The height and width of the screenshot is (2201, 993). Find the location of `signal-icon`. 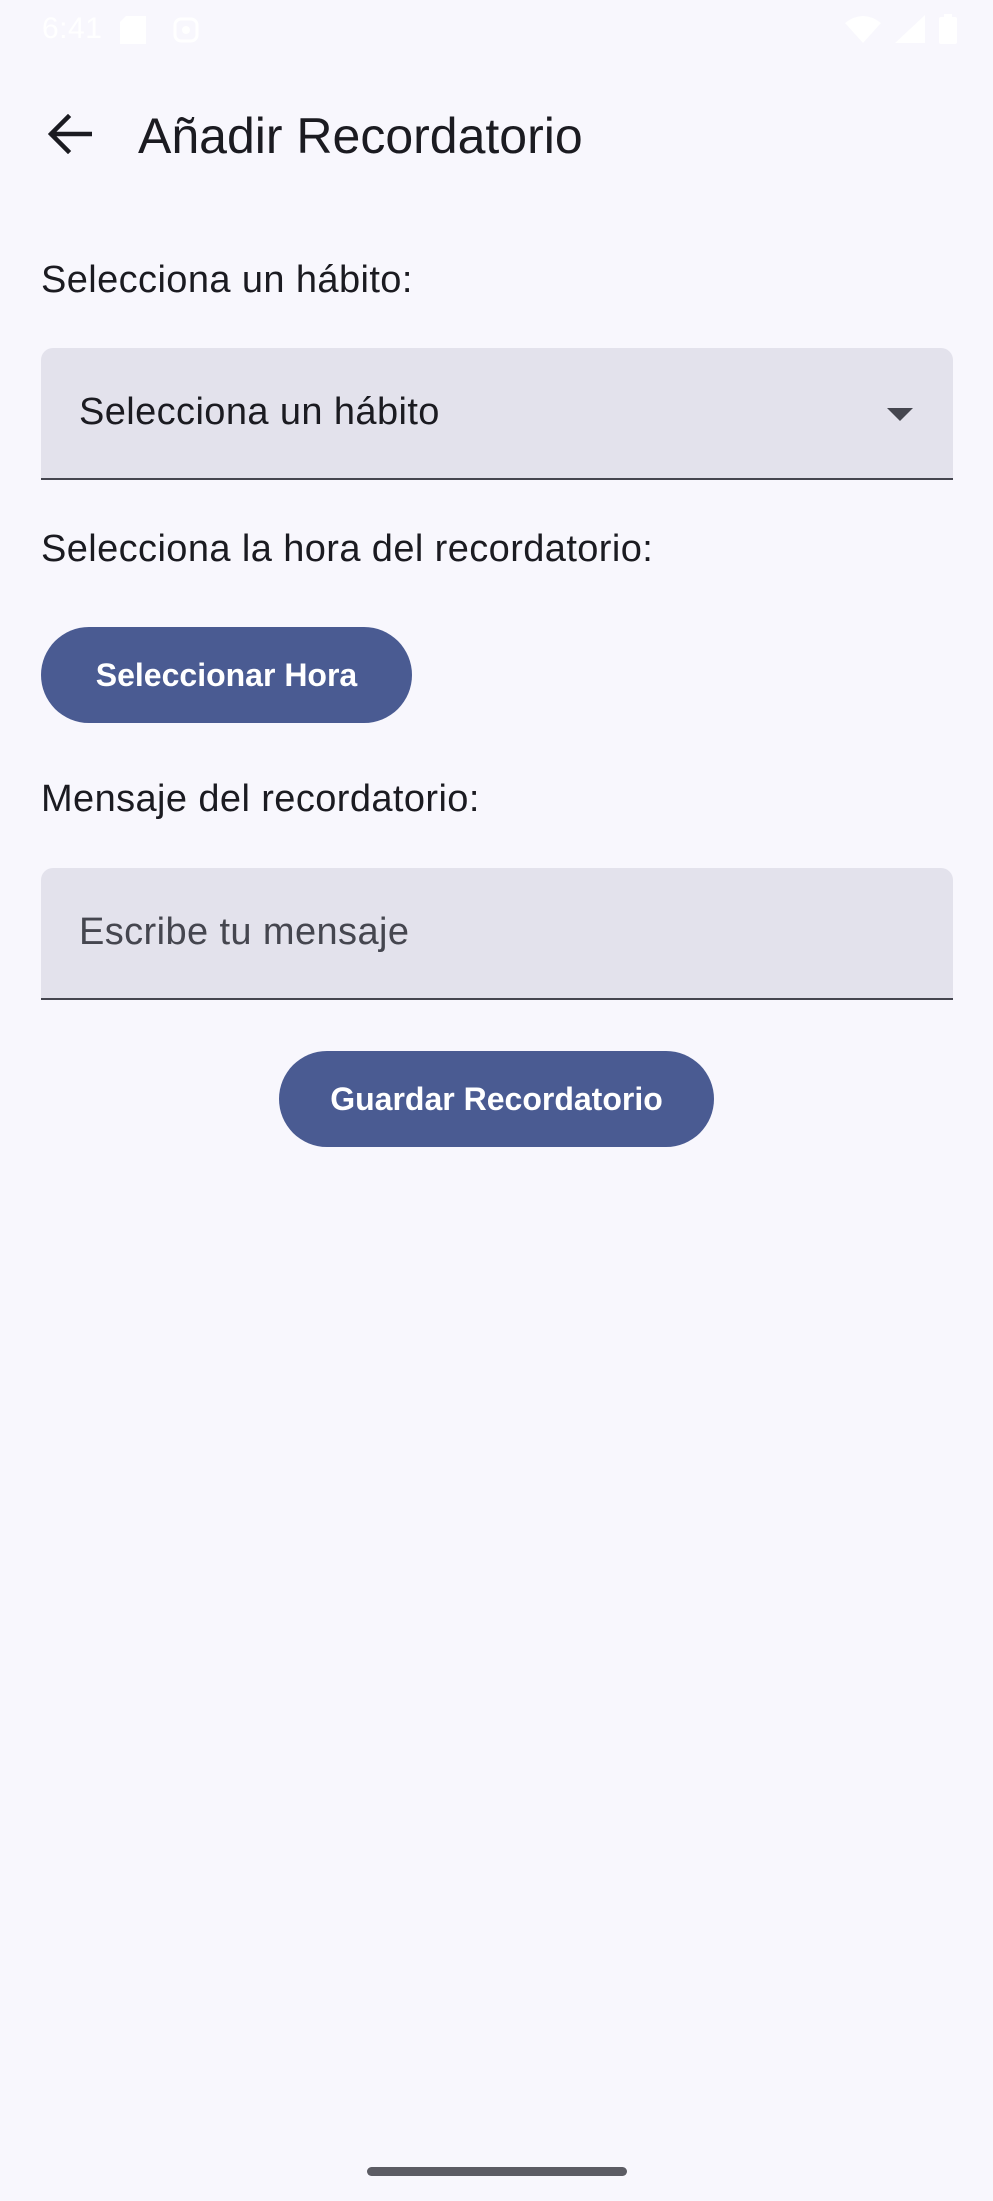

signal-icon is located at coordinates (910, 31).